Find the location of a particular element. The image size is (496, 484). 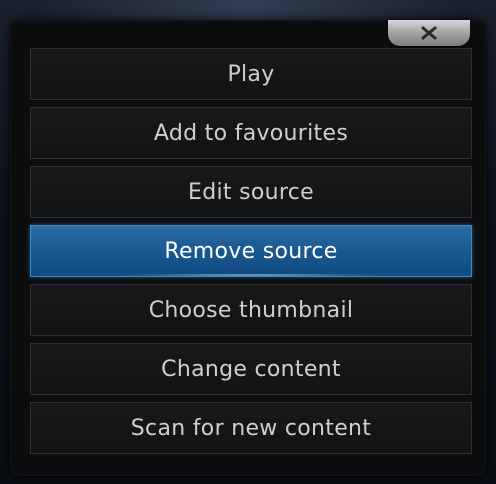

menu-item-label: Play is located at coordinates (251, 74).